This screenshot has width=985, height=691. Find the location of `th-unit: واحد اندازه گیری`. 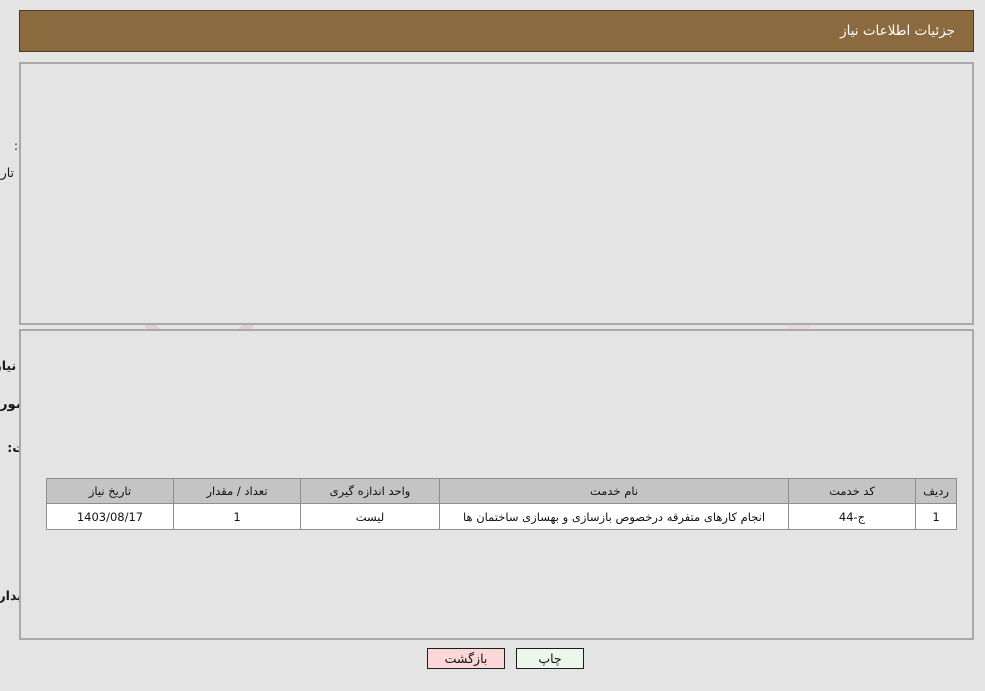

th-unit: واحد اندازه گیری is located at coordinates (371, 491).